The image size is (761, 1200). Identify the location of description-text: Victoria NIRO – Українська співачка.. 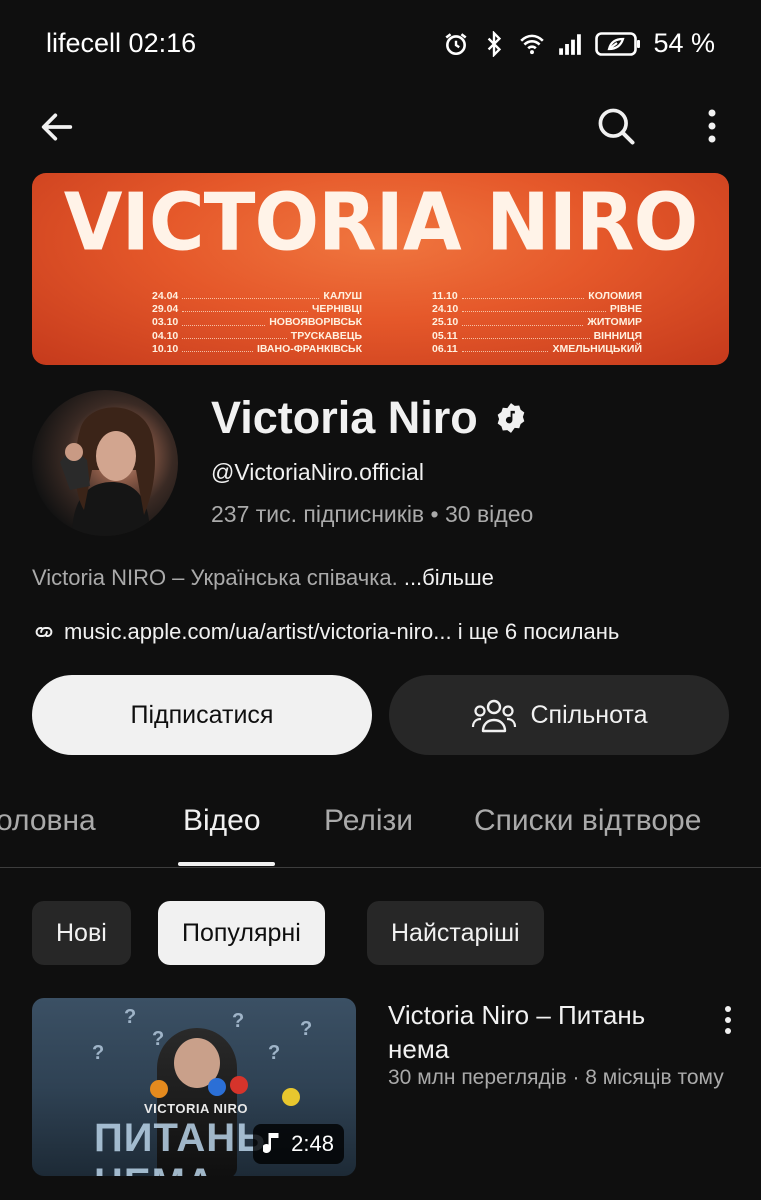
(215, 577).